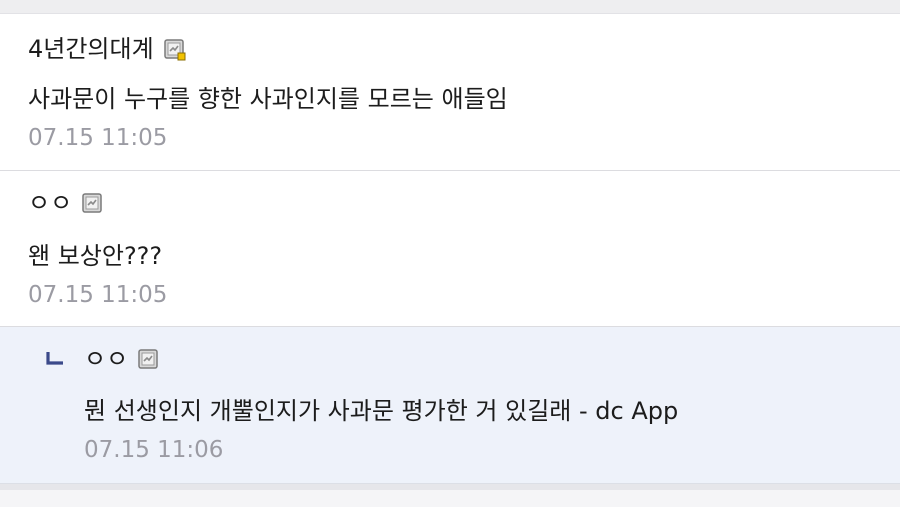 Image resolution: width=900 pixels, height=507 pixels. I want to click on reply-header: ㅇㅇ, so click(121, 359).